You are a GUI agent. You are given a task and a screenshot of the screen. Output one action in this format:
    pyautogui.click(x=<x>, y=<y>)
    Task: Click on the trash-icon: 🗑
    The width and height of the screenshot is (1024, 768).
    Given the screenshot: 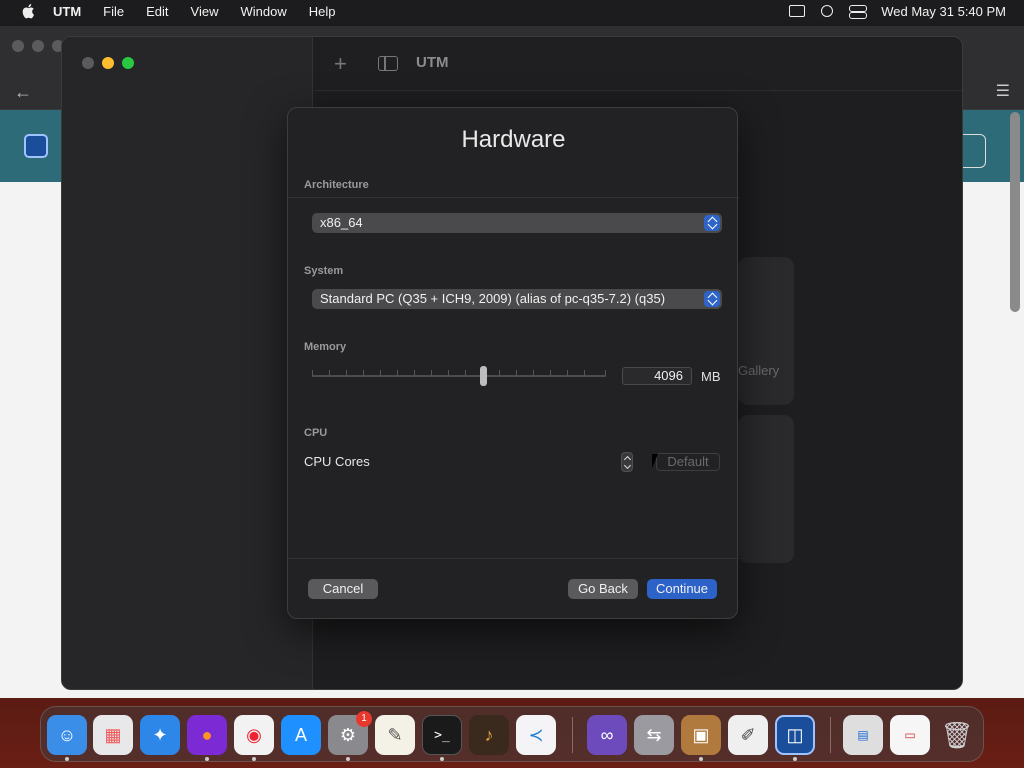 What is the action you would take?
    pyautogui.click(x=957, y=735)
    